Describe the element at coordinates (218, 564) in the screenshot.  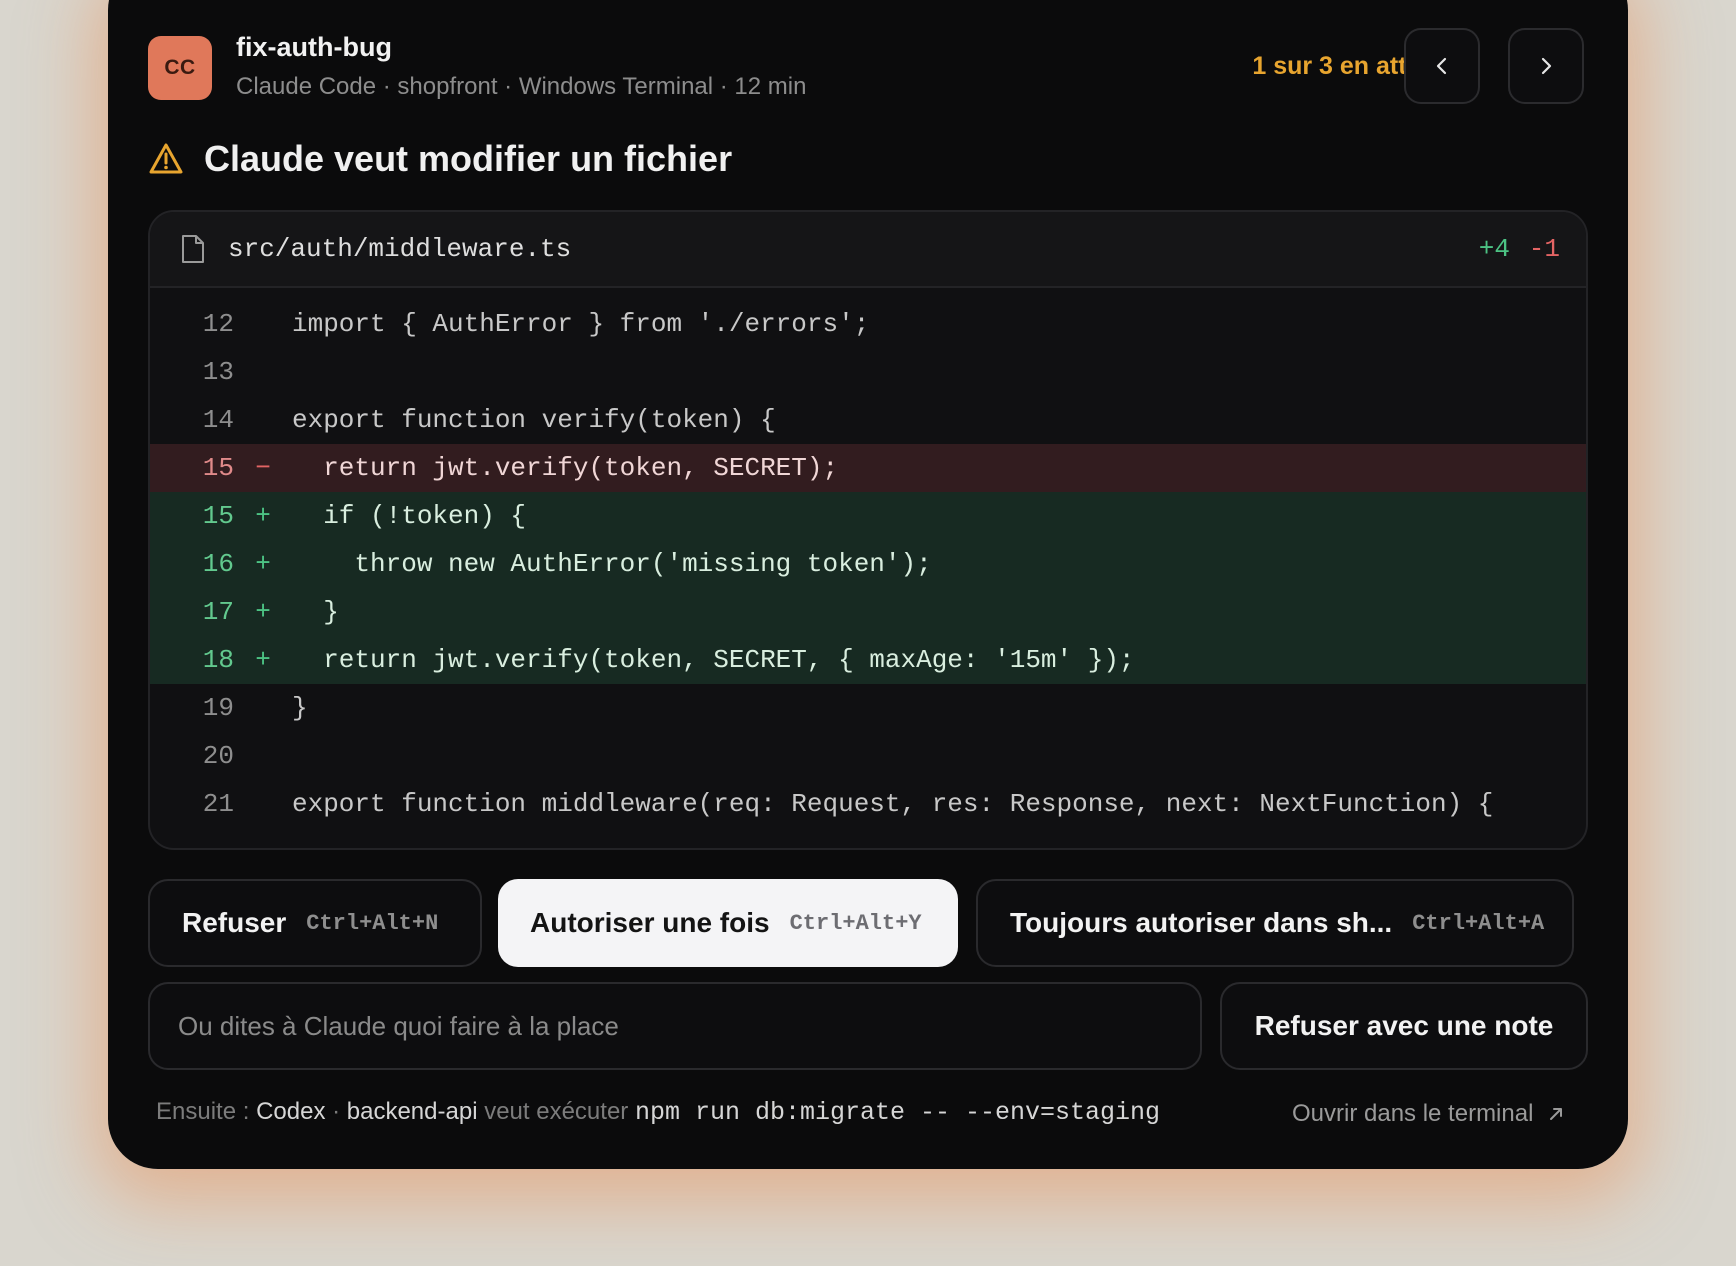
I see `line-number: 16` at that location.